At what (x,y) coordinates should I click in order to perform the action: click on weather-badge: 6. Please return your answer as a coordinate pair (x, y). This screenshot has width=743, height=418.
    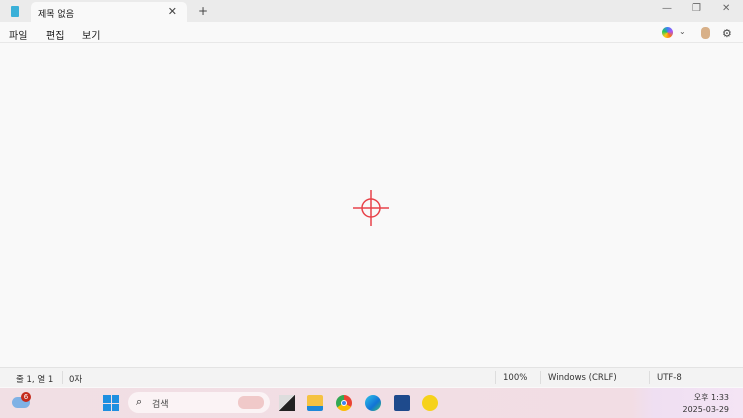
    Looking at the image, I should click on (26, 397).